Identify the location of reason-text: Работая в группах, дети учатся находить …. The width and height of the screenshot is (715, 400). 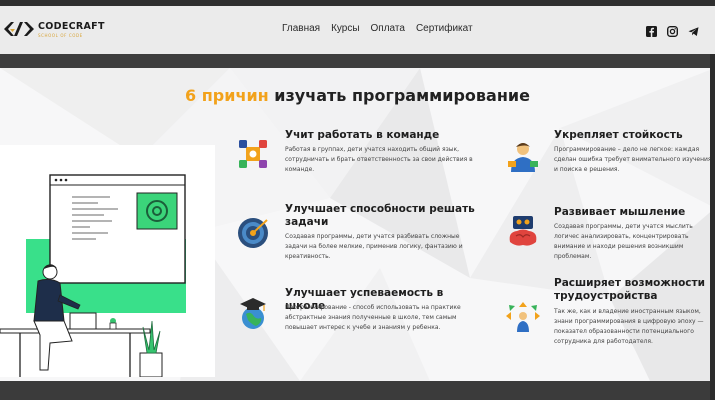
(379, 159).